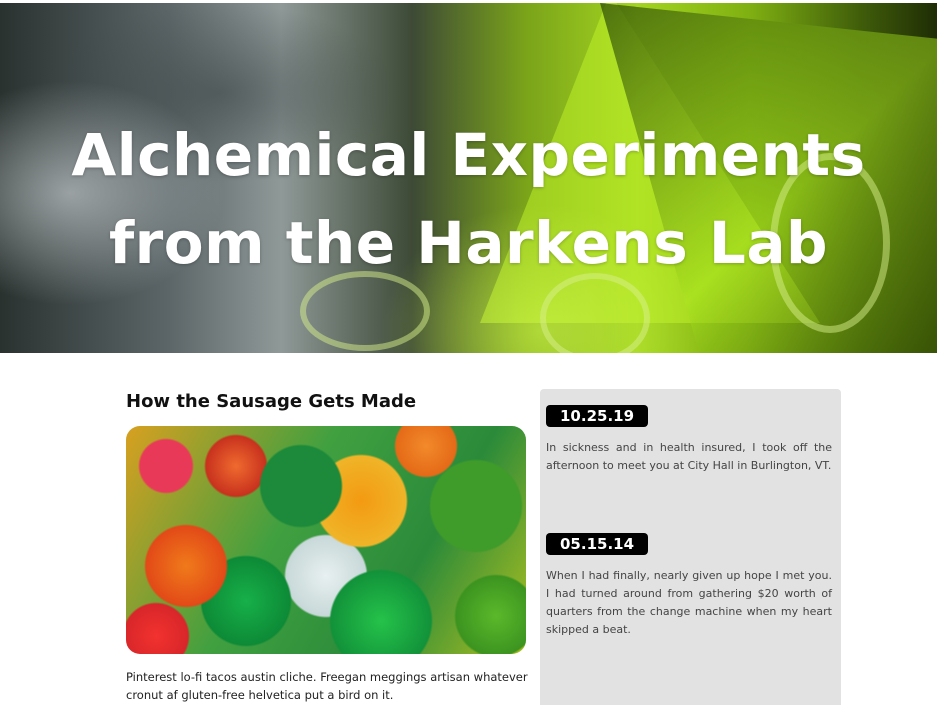 The width and height of the screenshot is (937, 705). I want to click on section-title: How the Sausage Gets Made, so click(271, 401).